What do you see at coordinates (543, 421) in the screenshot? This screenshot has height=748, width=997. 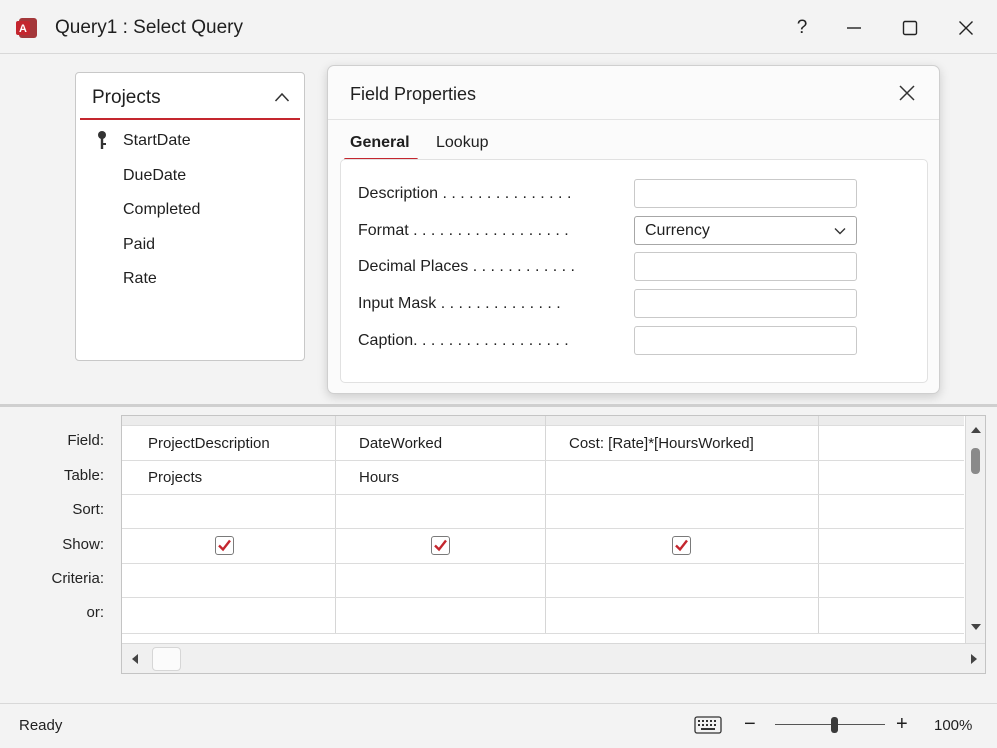 I see `column-selector-bar` at bounding box center [543, 421].